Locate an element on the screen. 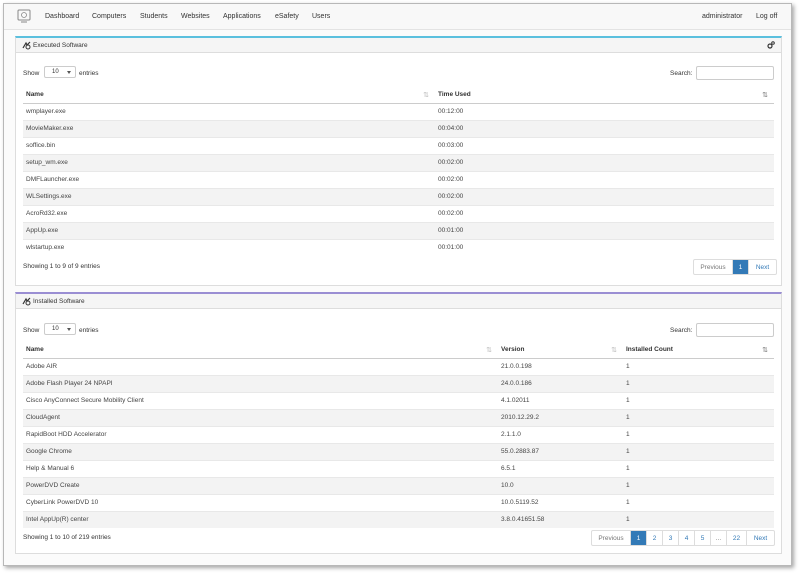  table-row: Google Chrome 55.0.2883.87 1 is located at coordinates (398, 451).